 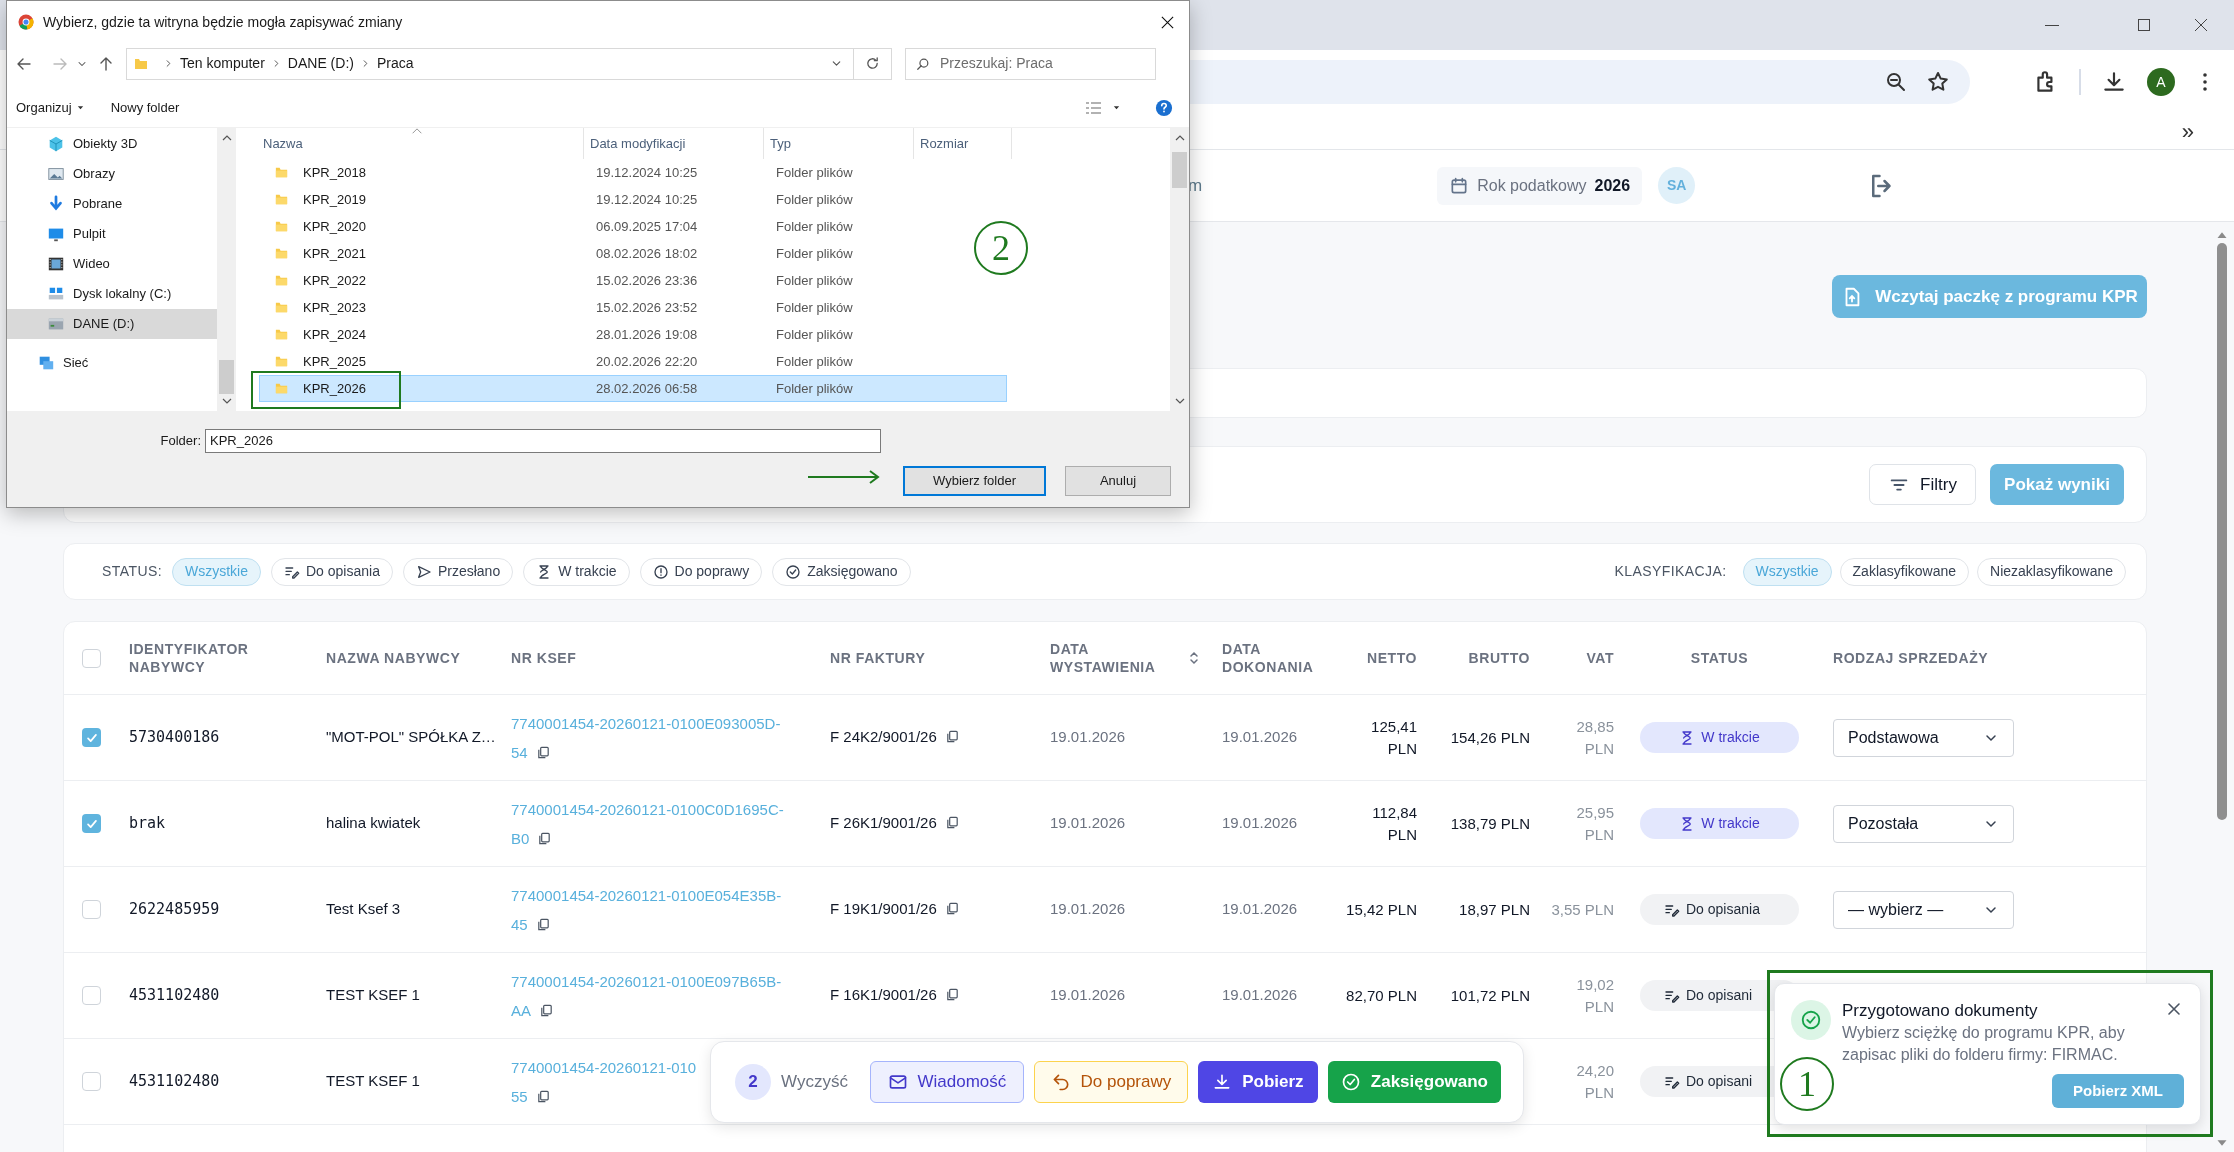 I want to click on minimize-icon, so click(x=2052, y=25).